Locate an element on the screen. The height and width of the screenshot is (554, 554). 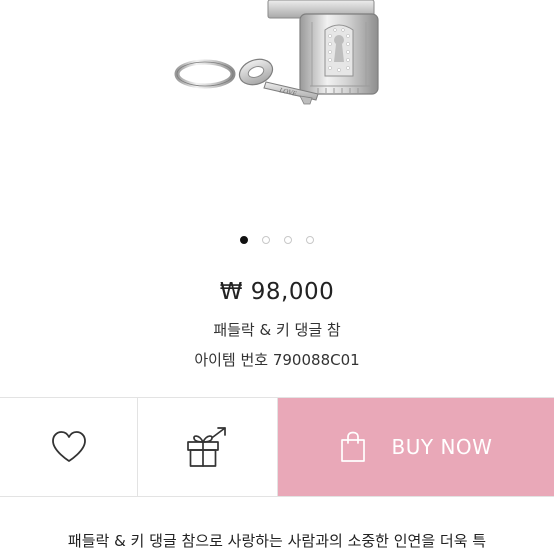
wishlist-button is located at coordinates (69, 447).